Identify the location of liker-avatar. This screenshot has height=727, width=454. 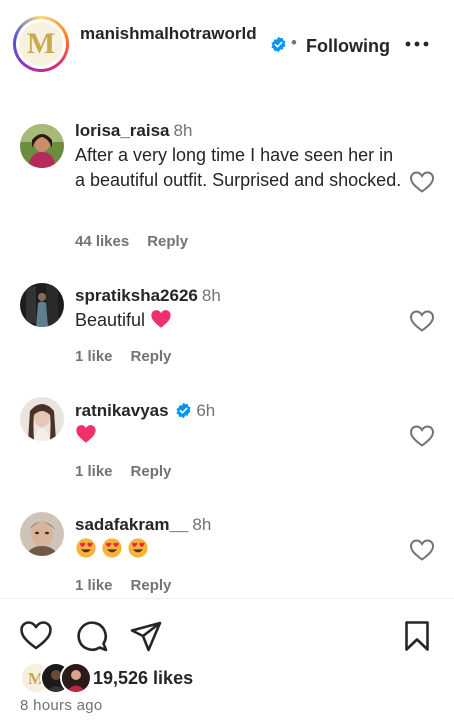
(76, 678).